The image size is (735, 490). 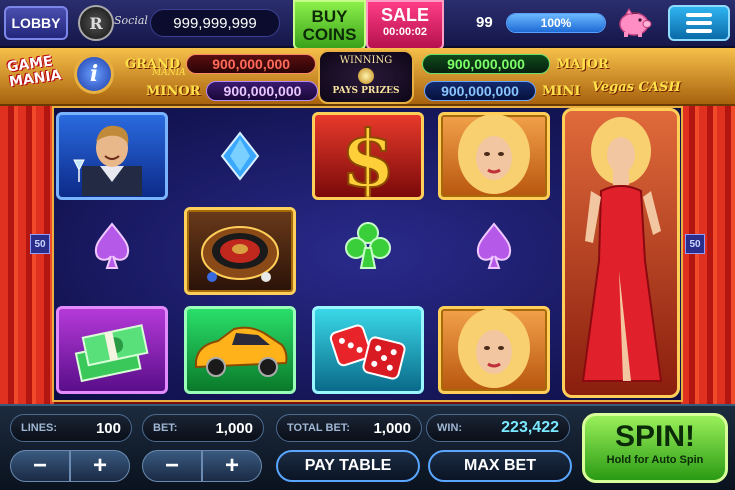 I want to click on jackpot-mini-label: MINI, so click(x=561, y=91).